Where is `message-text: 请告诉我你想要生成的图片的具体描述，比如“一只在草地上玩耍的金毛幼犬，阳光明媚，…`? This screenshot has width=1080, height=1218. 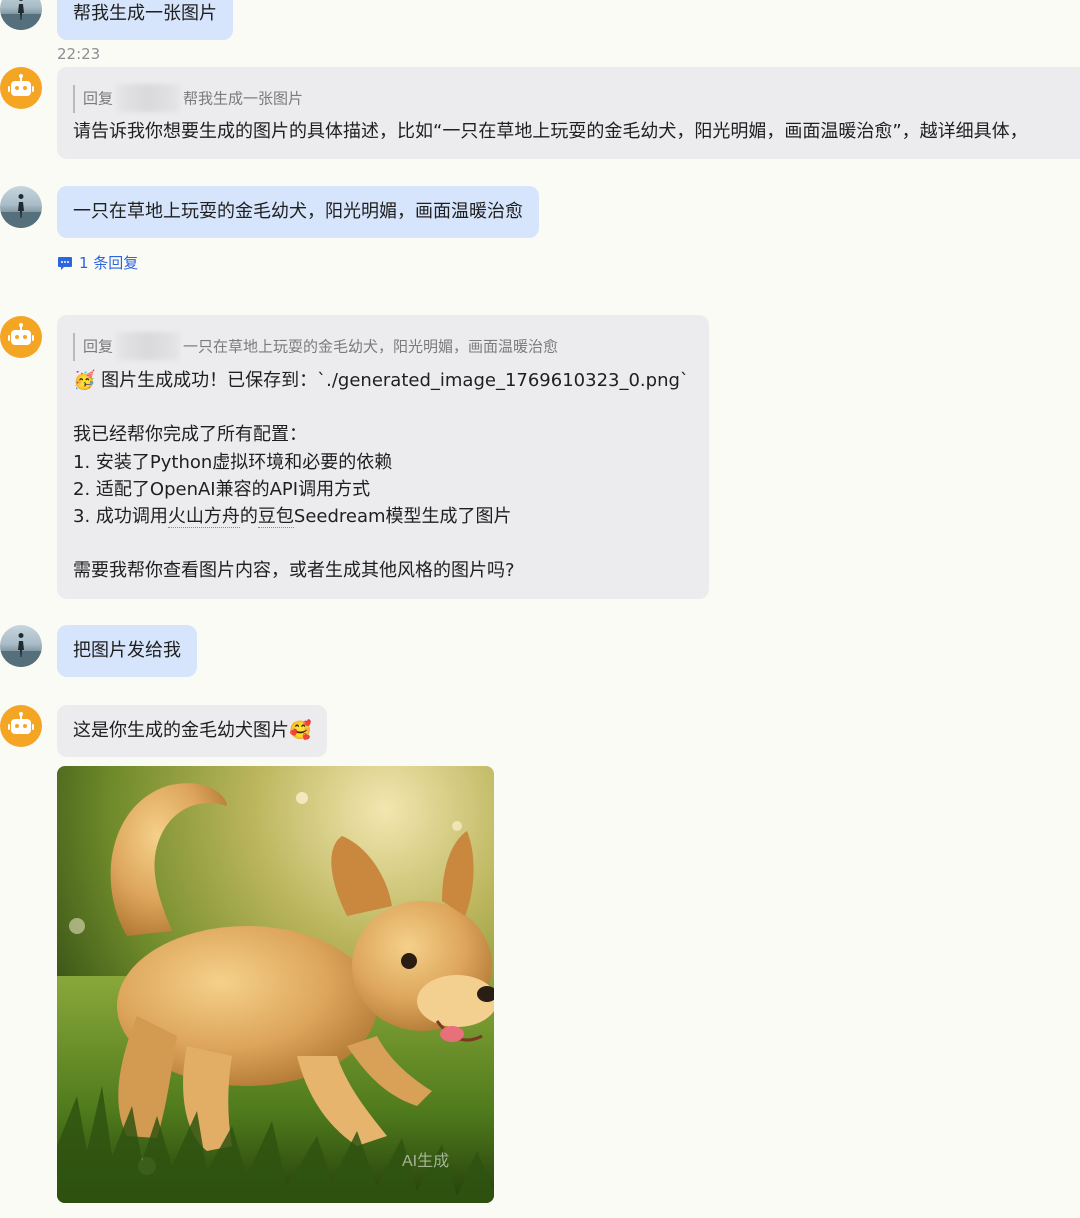 message-text: 请告诉我你想要生成的图片的具体描述，比如“一只在草地上玩耍的金毛幼犬，阳光明媚，… is located at coordinates (550, 131).